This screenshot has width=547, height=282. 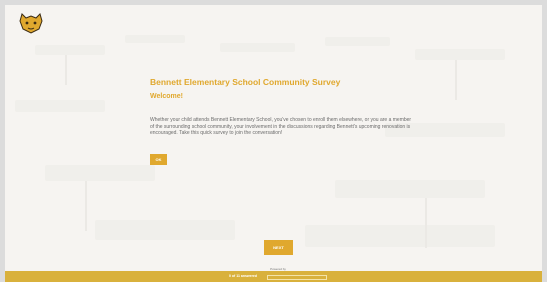 I want to click on ok-button: OK, so click(x=158, y=159).